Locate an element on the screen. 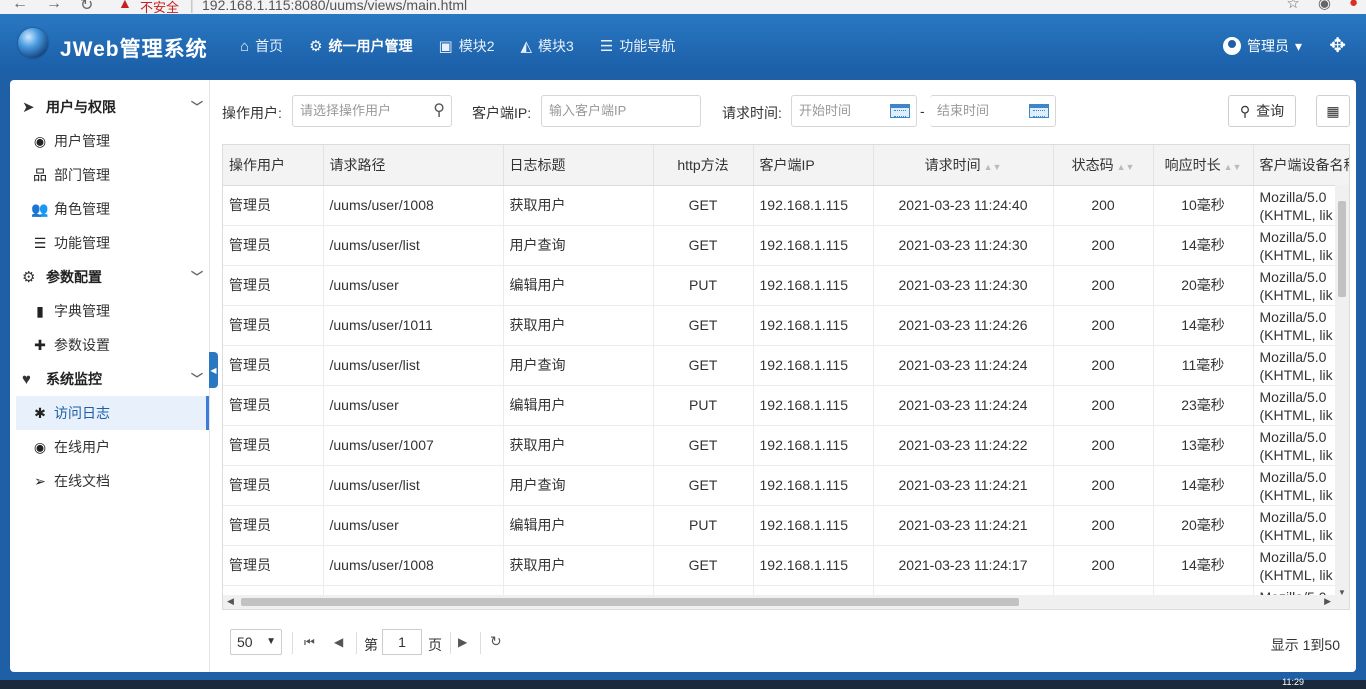  security-status: 不安全 is located at coordinates (159, 7).